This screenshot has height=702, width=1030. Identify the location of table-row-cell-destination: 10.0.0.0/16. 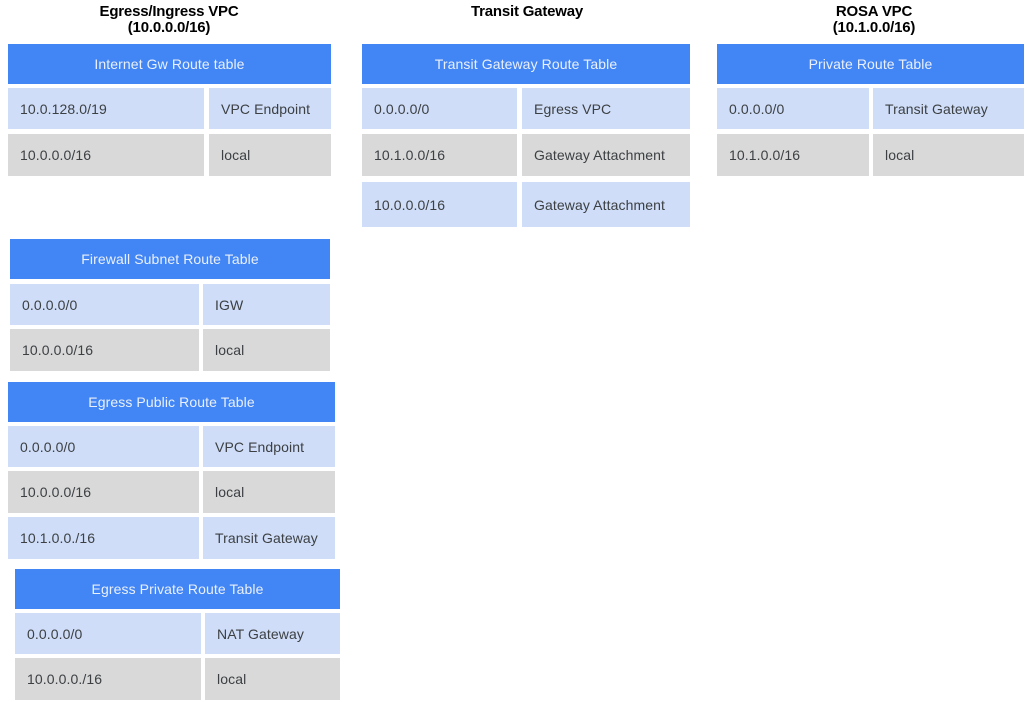
(439, 204).